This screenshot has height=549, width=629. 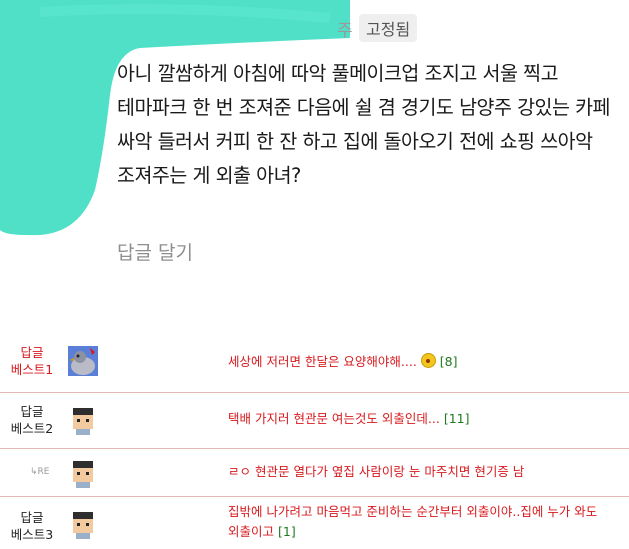 I want to click on best-comment-row: 답글 베스트2 택배 가지러 현관문 여는것도 외출인데... [11], so click(x=314, y=420).